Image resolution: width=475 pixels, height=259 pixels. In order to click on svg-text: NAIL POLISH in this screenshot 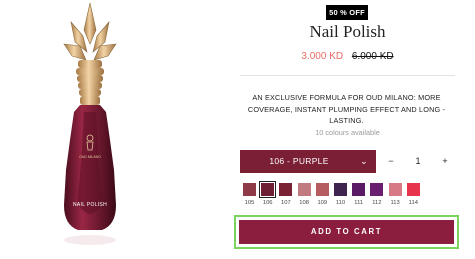, I will do `click(90, 205)`.